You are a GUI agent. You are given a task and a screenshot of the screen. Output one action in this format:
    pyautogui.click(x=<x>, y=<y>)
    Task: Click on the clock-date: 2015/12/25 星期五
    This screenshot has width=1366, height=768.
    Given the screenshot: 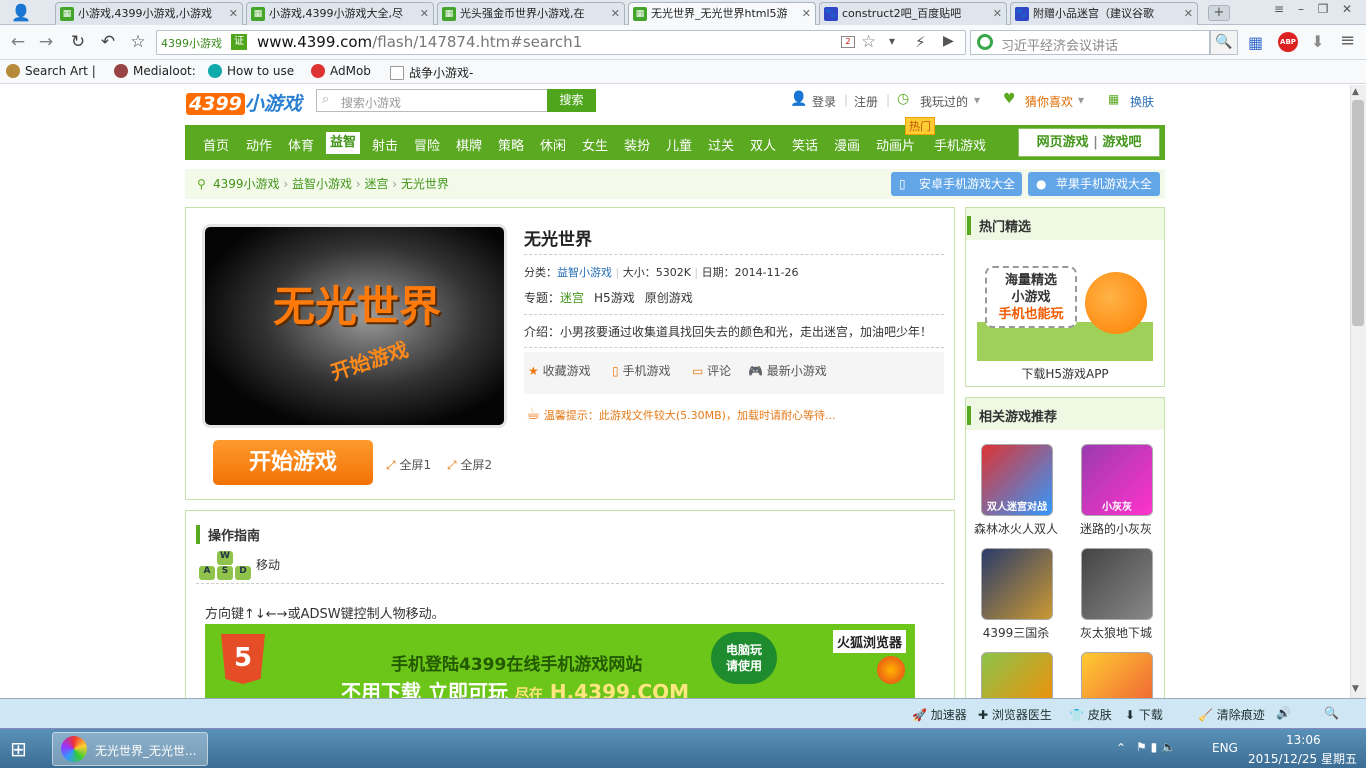 What is the action you would take?
    pyautogui.click(x=1302, y=758)
    